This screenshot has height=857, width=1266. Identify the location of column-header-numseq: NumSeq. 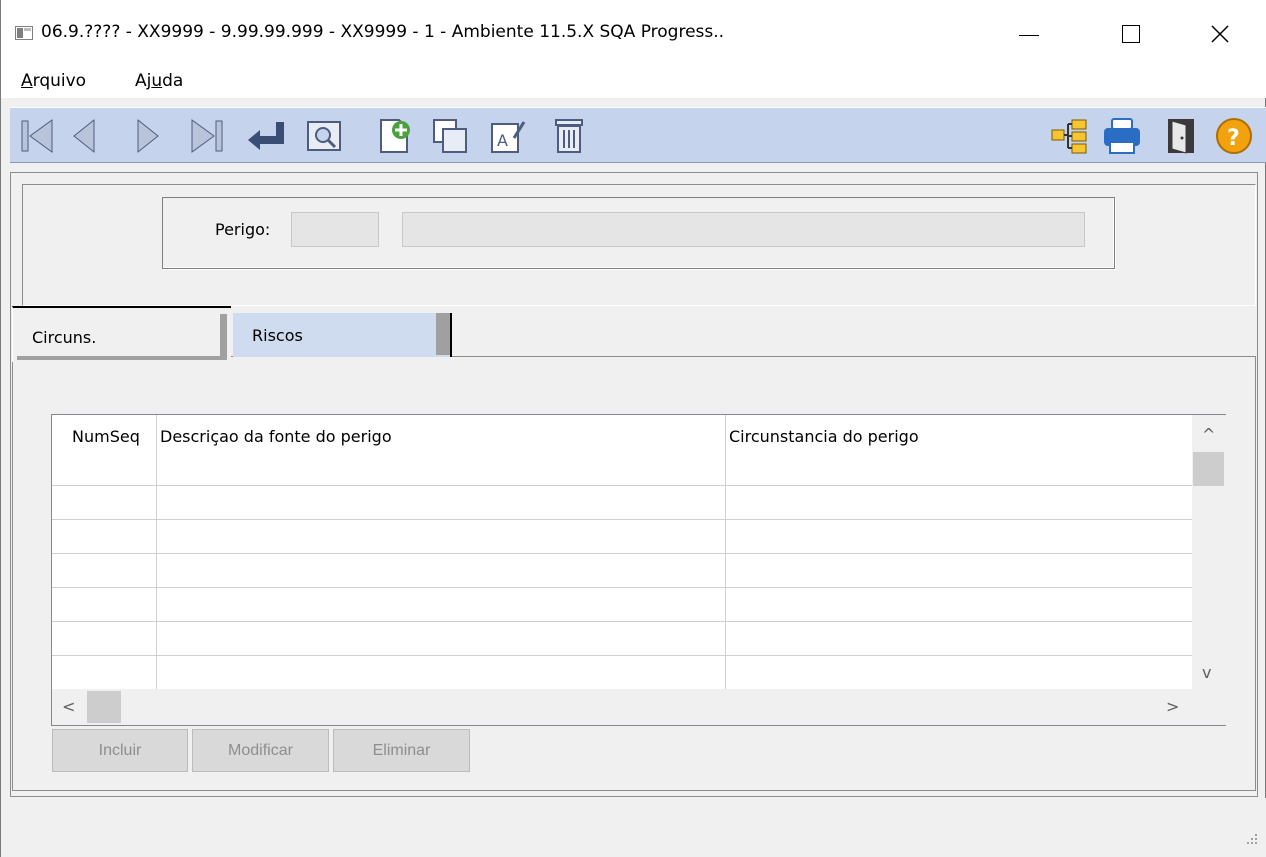
(106, 436).